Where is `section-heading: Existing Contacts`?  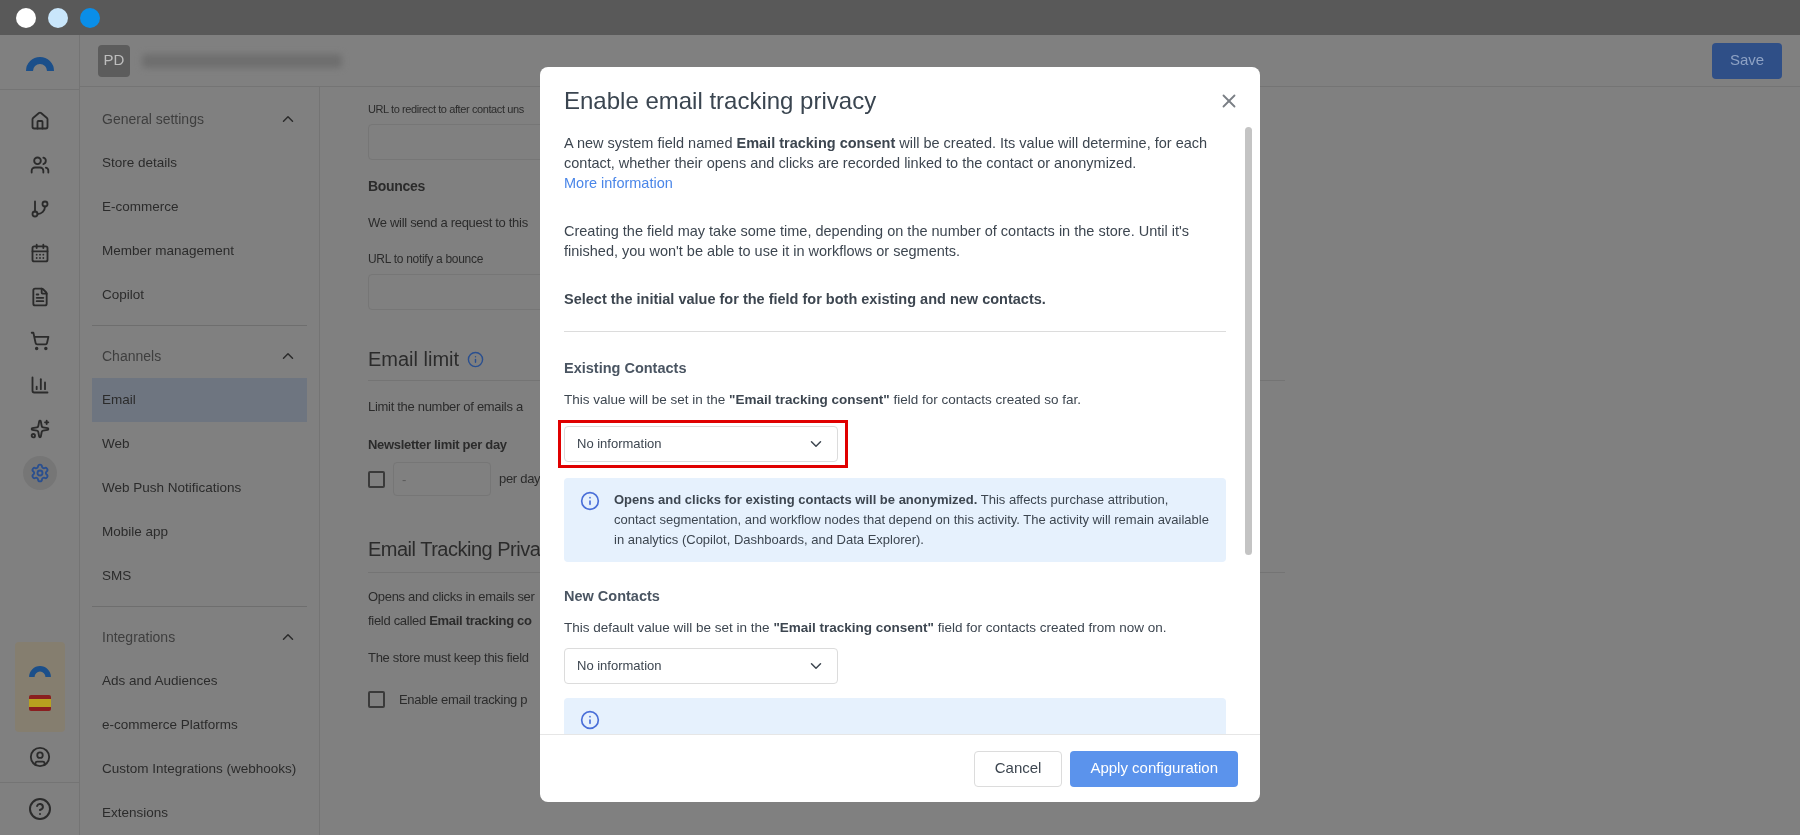 section-heading: Existing Contacts is located at coordinates (626, 368).